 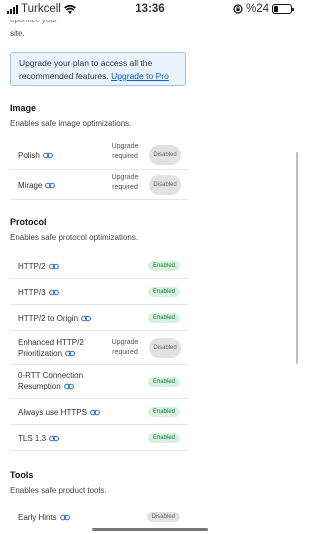 I want to click on setting-row-mirage: Mirage Upgrade required Disabled, so click(x=99, y=185).